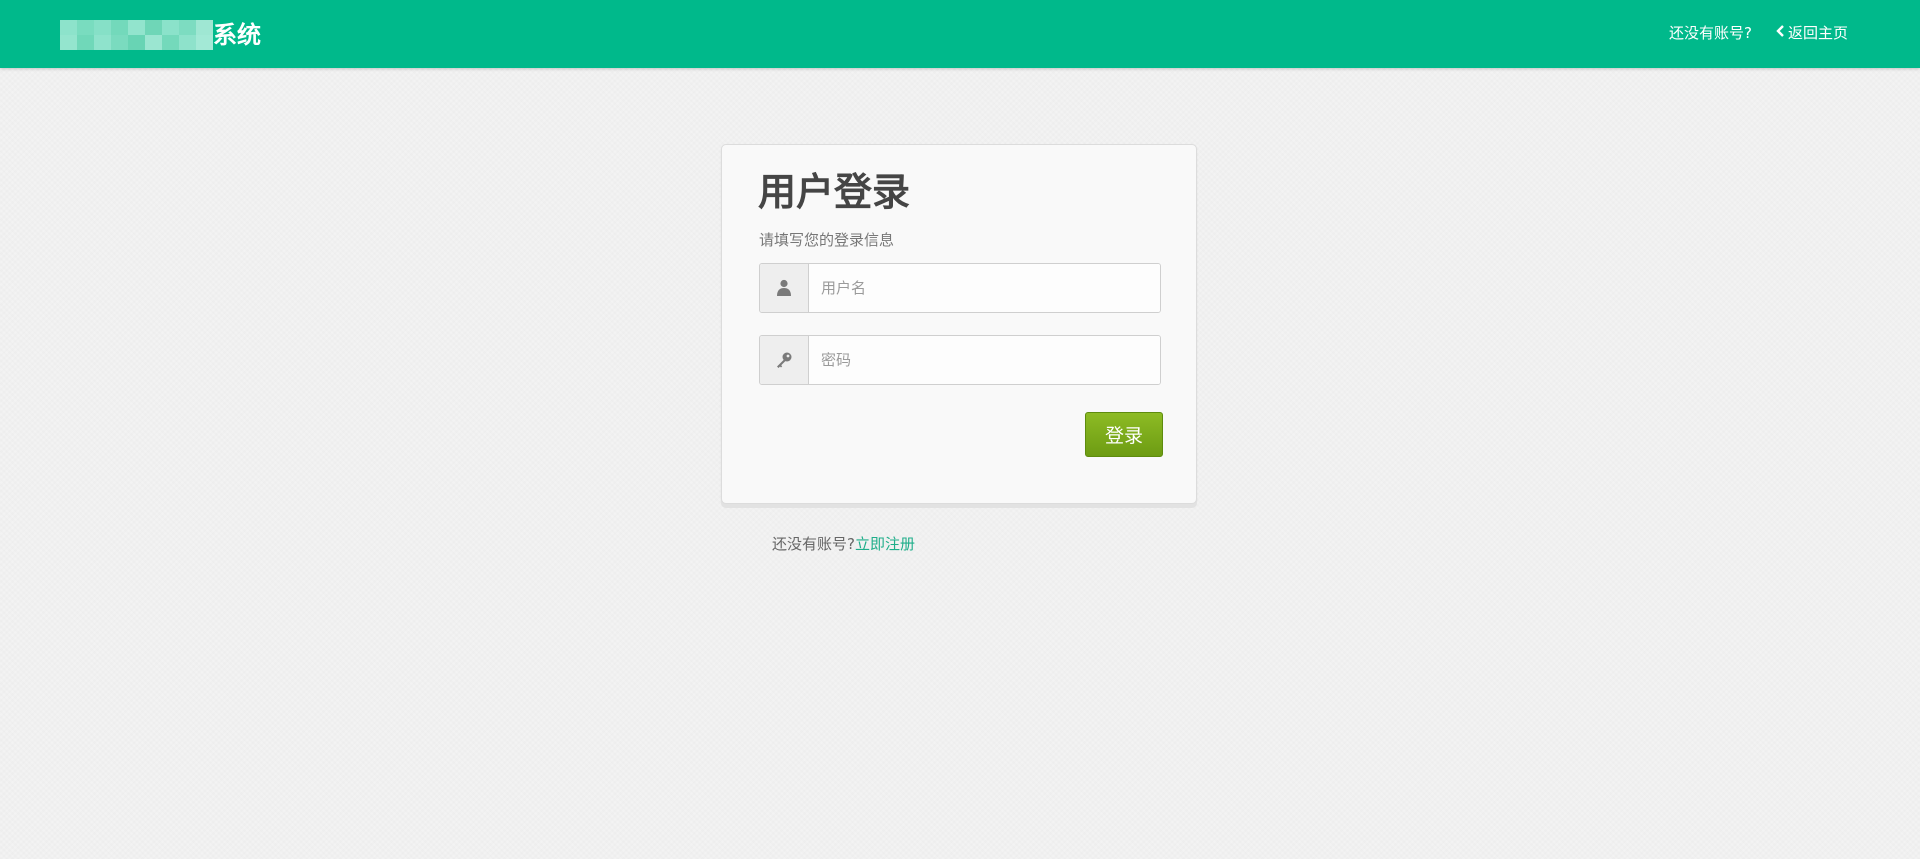 The image size is (1920, 859). What do you see at coordinates (784, 288) in the screenshot?
I see `user-icon` at bounding box center [784, 288].